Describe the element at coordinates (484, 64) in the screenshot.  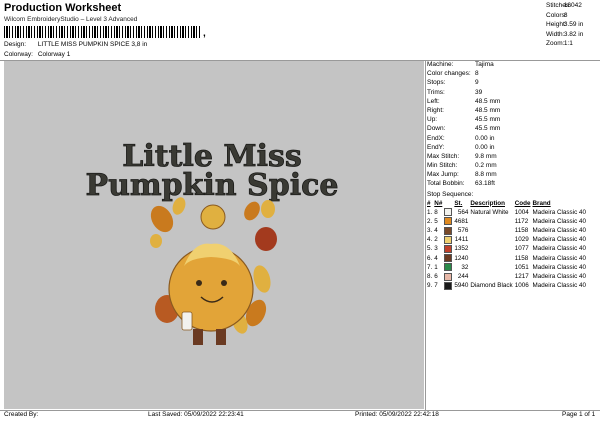
I see `info-value: Tajima` at that location.